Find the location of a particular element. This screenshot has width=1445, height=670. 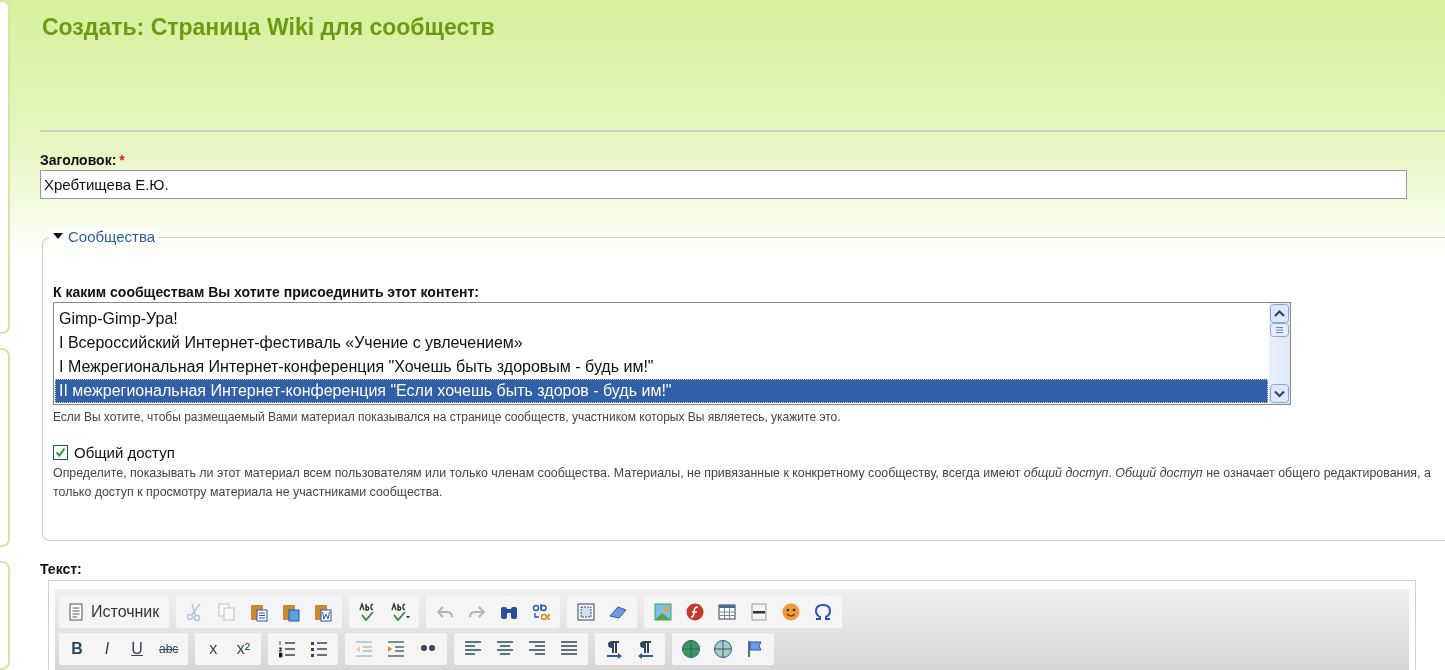

paste-word-icon is located at coordinates (323, 612).